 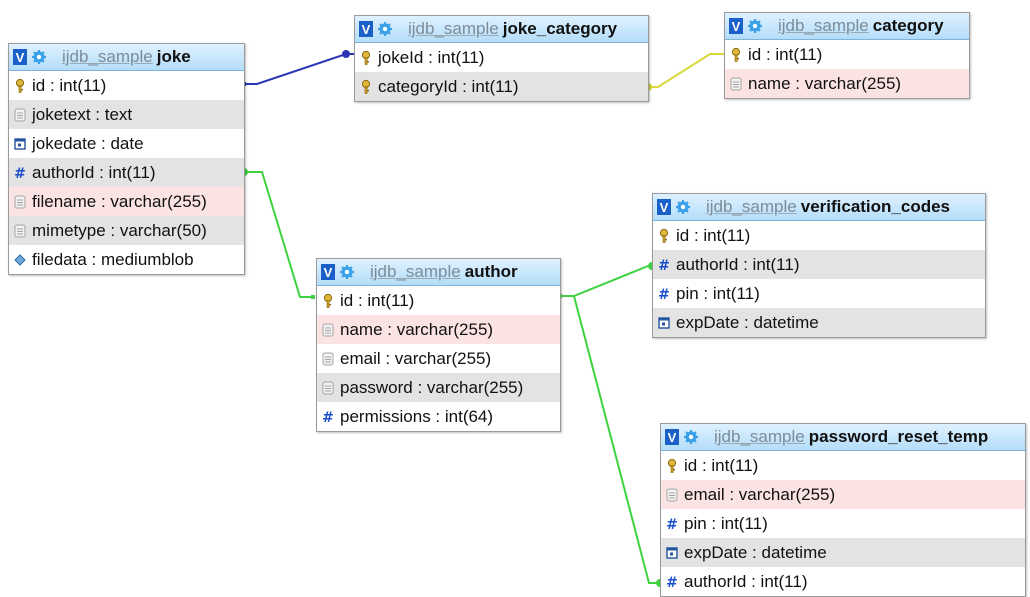 What do you see at coordinates (82, 114) in the screenshot?
I see `column-label: joketext : text` at bounding box center [82, 114].